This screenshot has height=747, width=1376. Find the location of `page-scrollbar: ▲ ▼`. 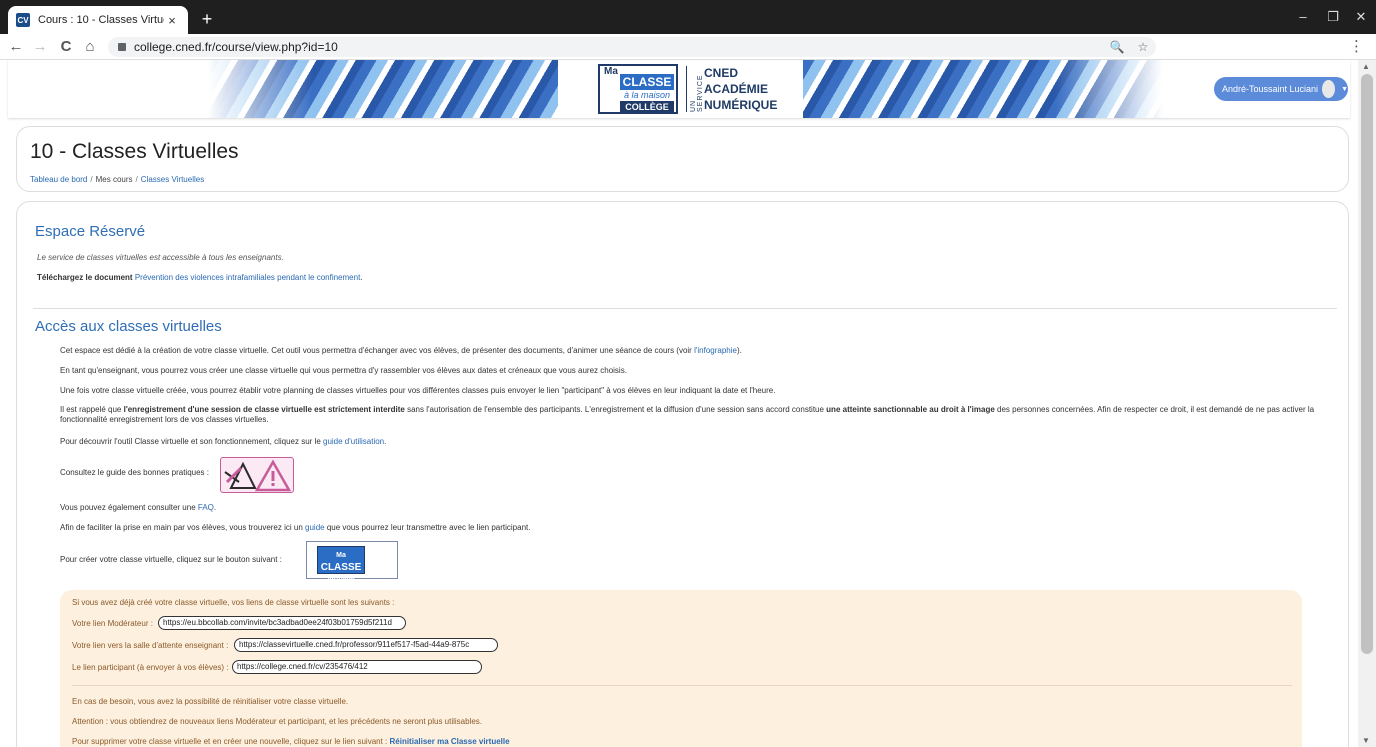

page-scrollbar: ▲ ▼ is located at coordinates (1367, 403).